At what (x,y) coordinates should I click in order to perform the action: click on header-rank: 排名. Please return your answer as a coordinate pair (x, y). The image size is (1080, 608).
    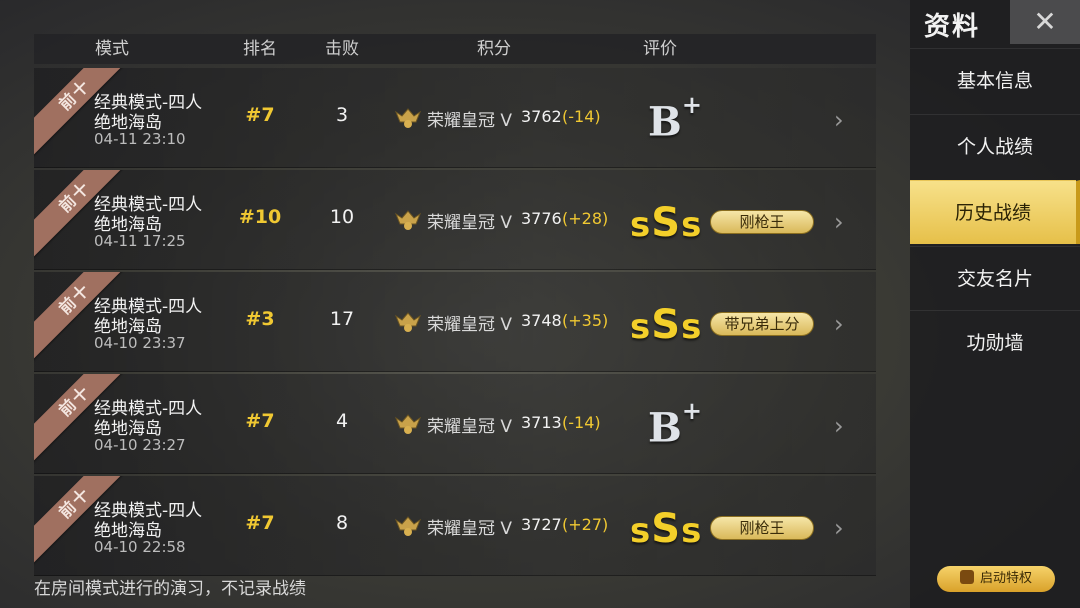
    Looking at the image, I should click on (260, 49).